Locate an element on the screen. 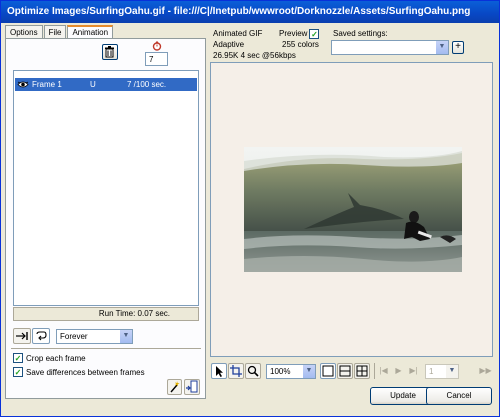 Image resolution: width=500 pixels, height=417 pixels. preview-toggle: Preview ✓ is located at coordinates (300, 34).